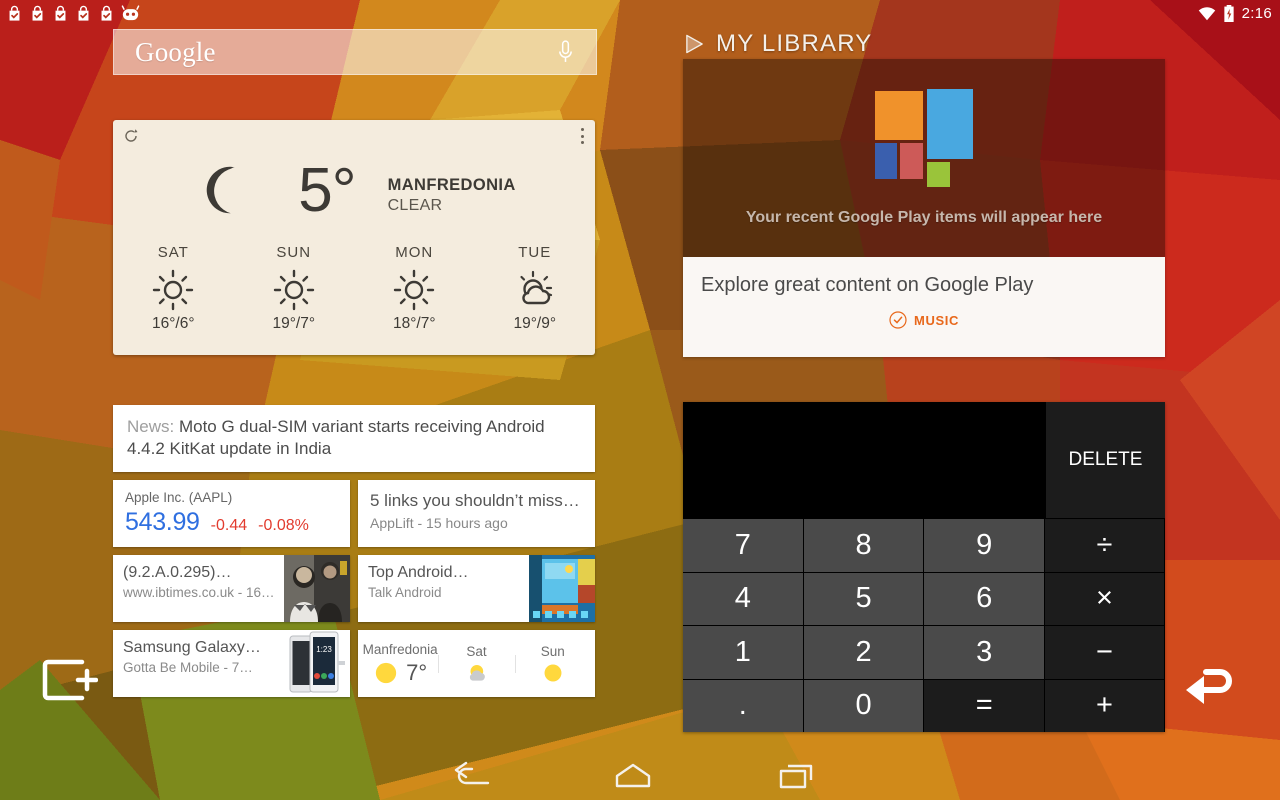 This screenshot has height=800, width=1280. What do you see at coordinates (1105, 705) in the screenshot?
I see `calculator-key-plus: +` at bounding box center [1105, 705].